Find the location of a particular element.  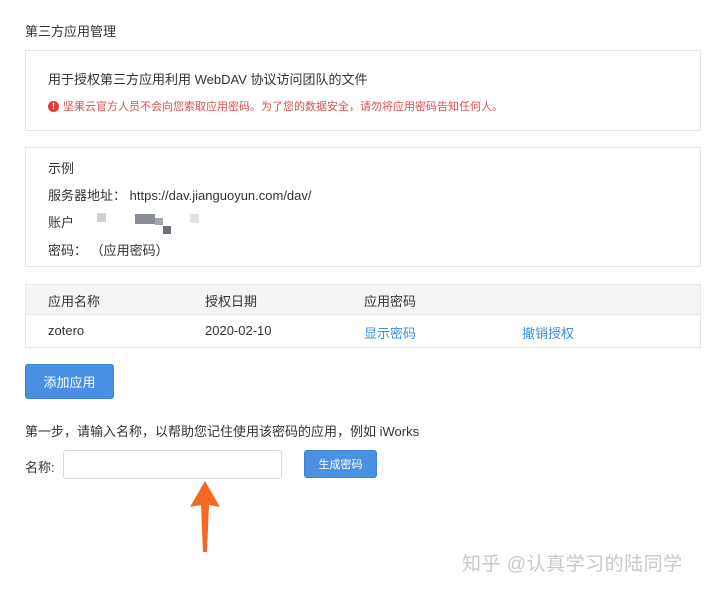

warning-text: 坚果云官方人员不会向您索取应用密码。为了您的数据安全，请勿将应用密码告知任何人。 is located at coordinates (283, 107).